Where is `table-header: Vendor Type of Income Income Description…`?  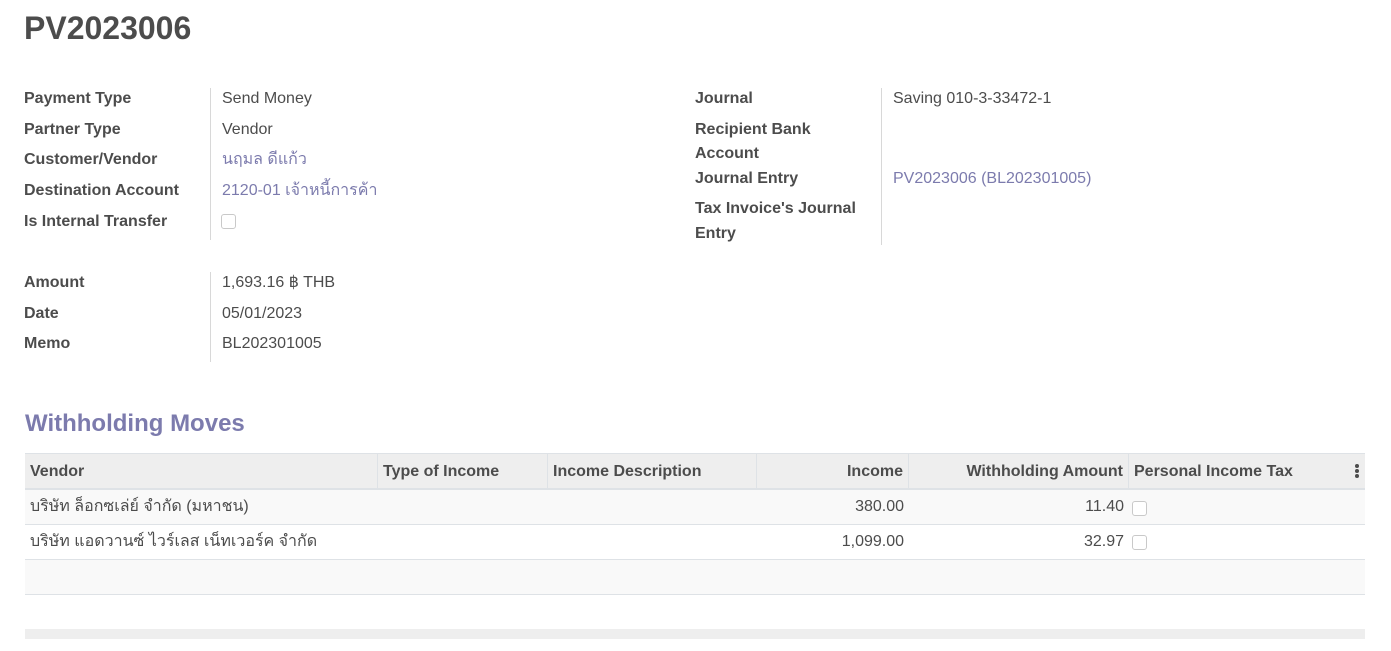 table-header: Vendor Type of Income Income Description… is located at coordinates (695, 471).